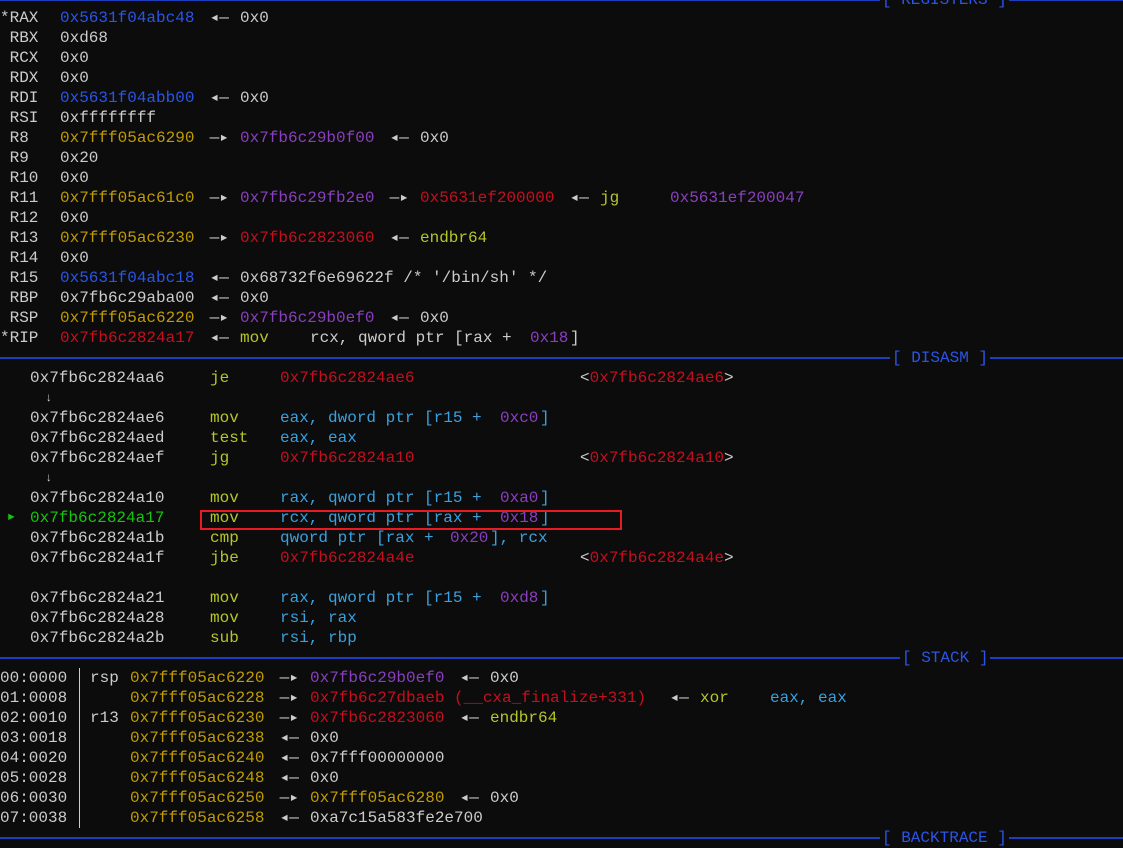  Describe the element at coordinates (127, 278) in the screenshot. I see `value-segment: 0x5631f04abc18` at that location.